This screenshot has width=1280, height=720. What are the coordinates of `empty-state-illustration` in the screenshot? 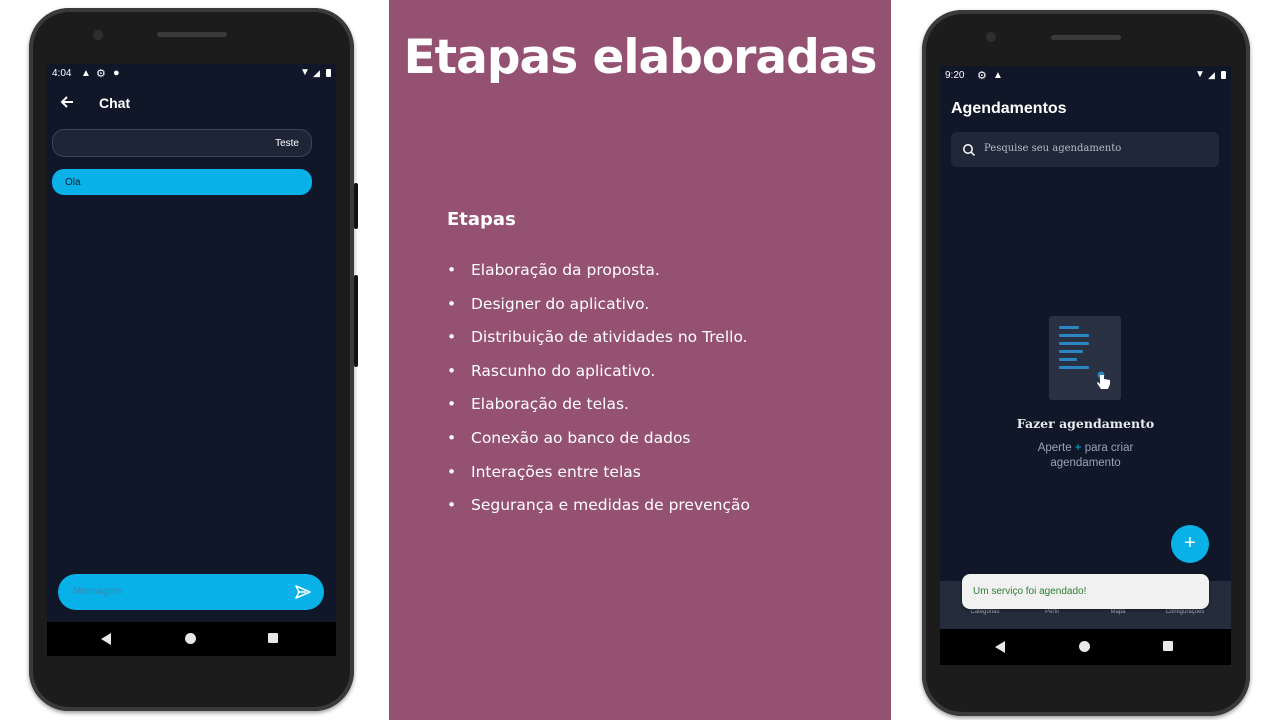 It's located at (1085, 358).